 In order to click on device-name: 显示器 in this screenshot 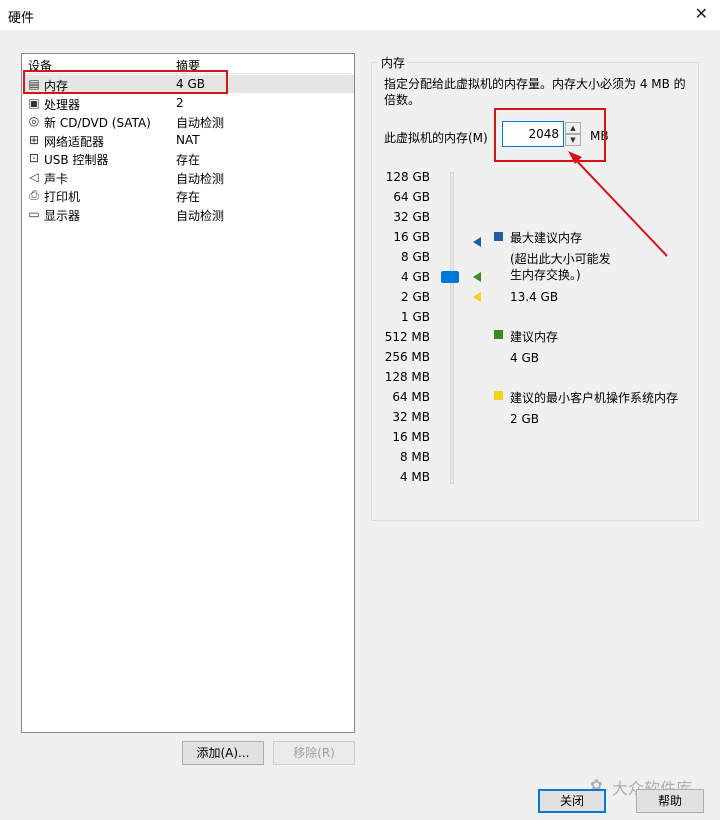, I will do `click(62, 216)`.